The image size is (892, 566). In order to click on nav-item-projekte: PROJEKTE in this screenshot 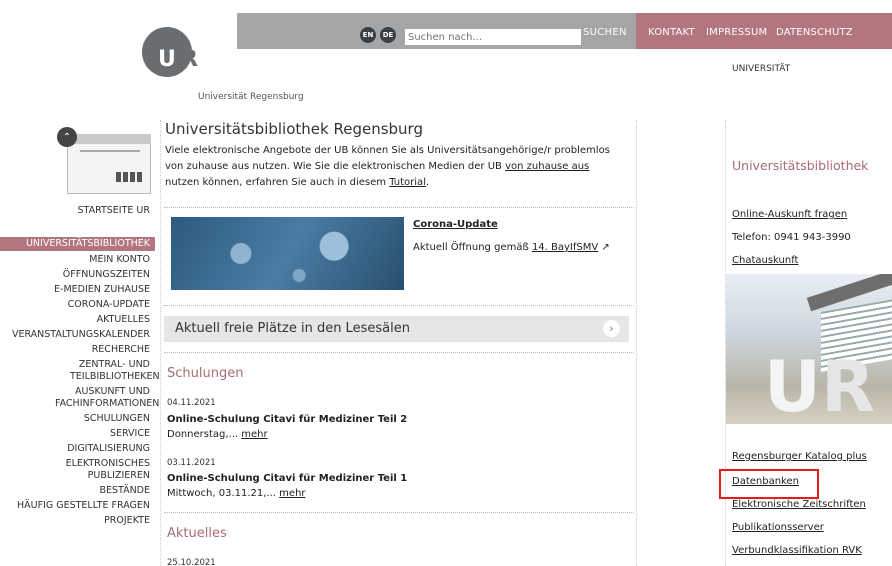, I will do `click(77, 521)`.